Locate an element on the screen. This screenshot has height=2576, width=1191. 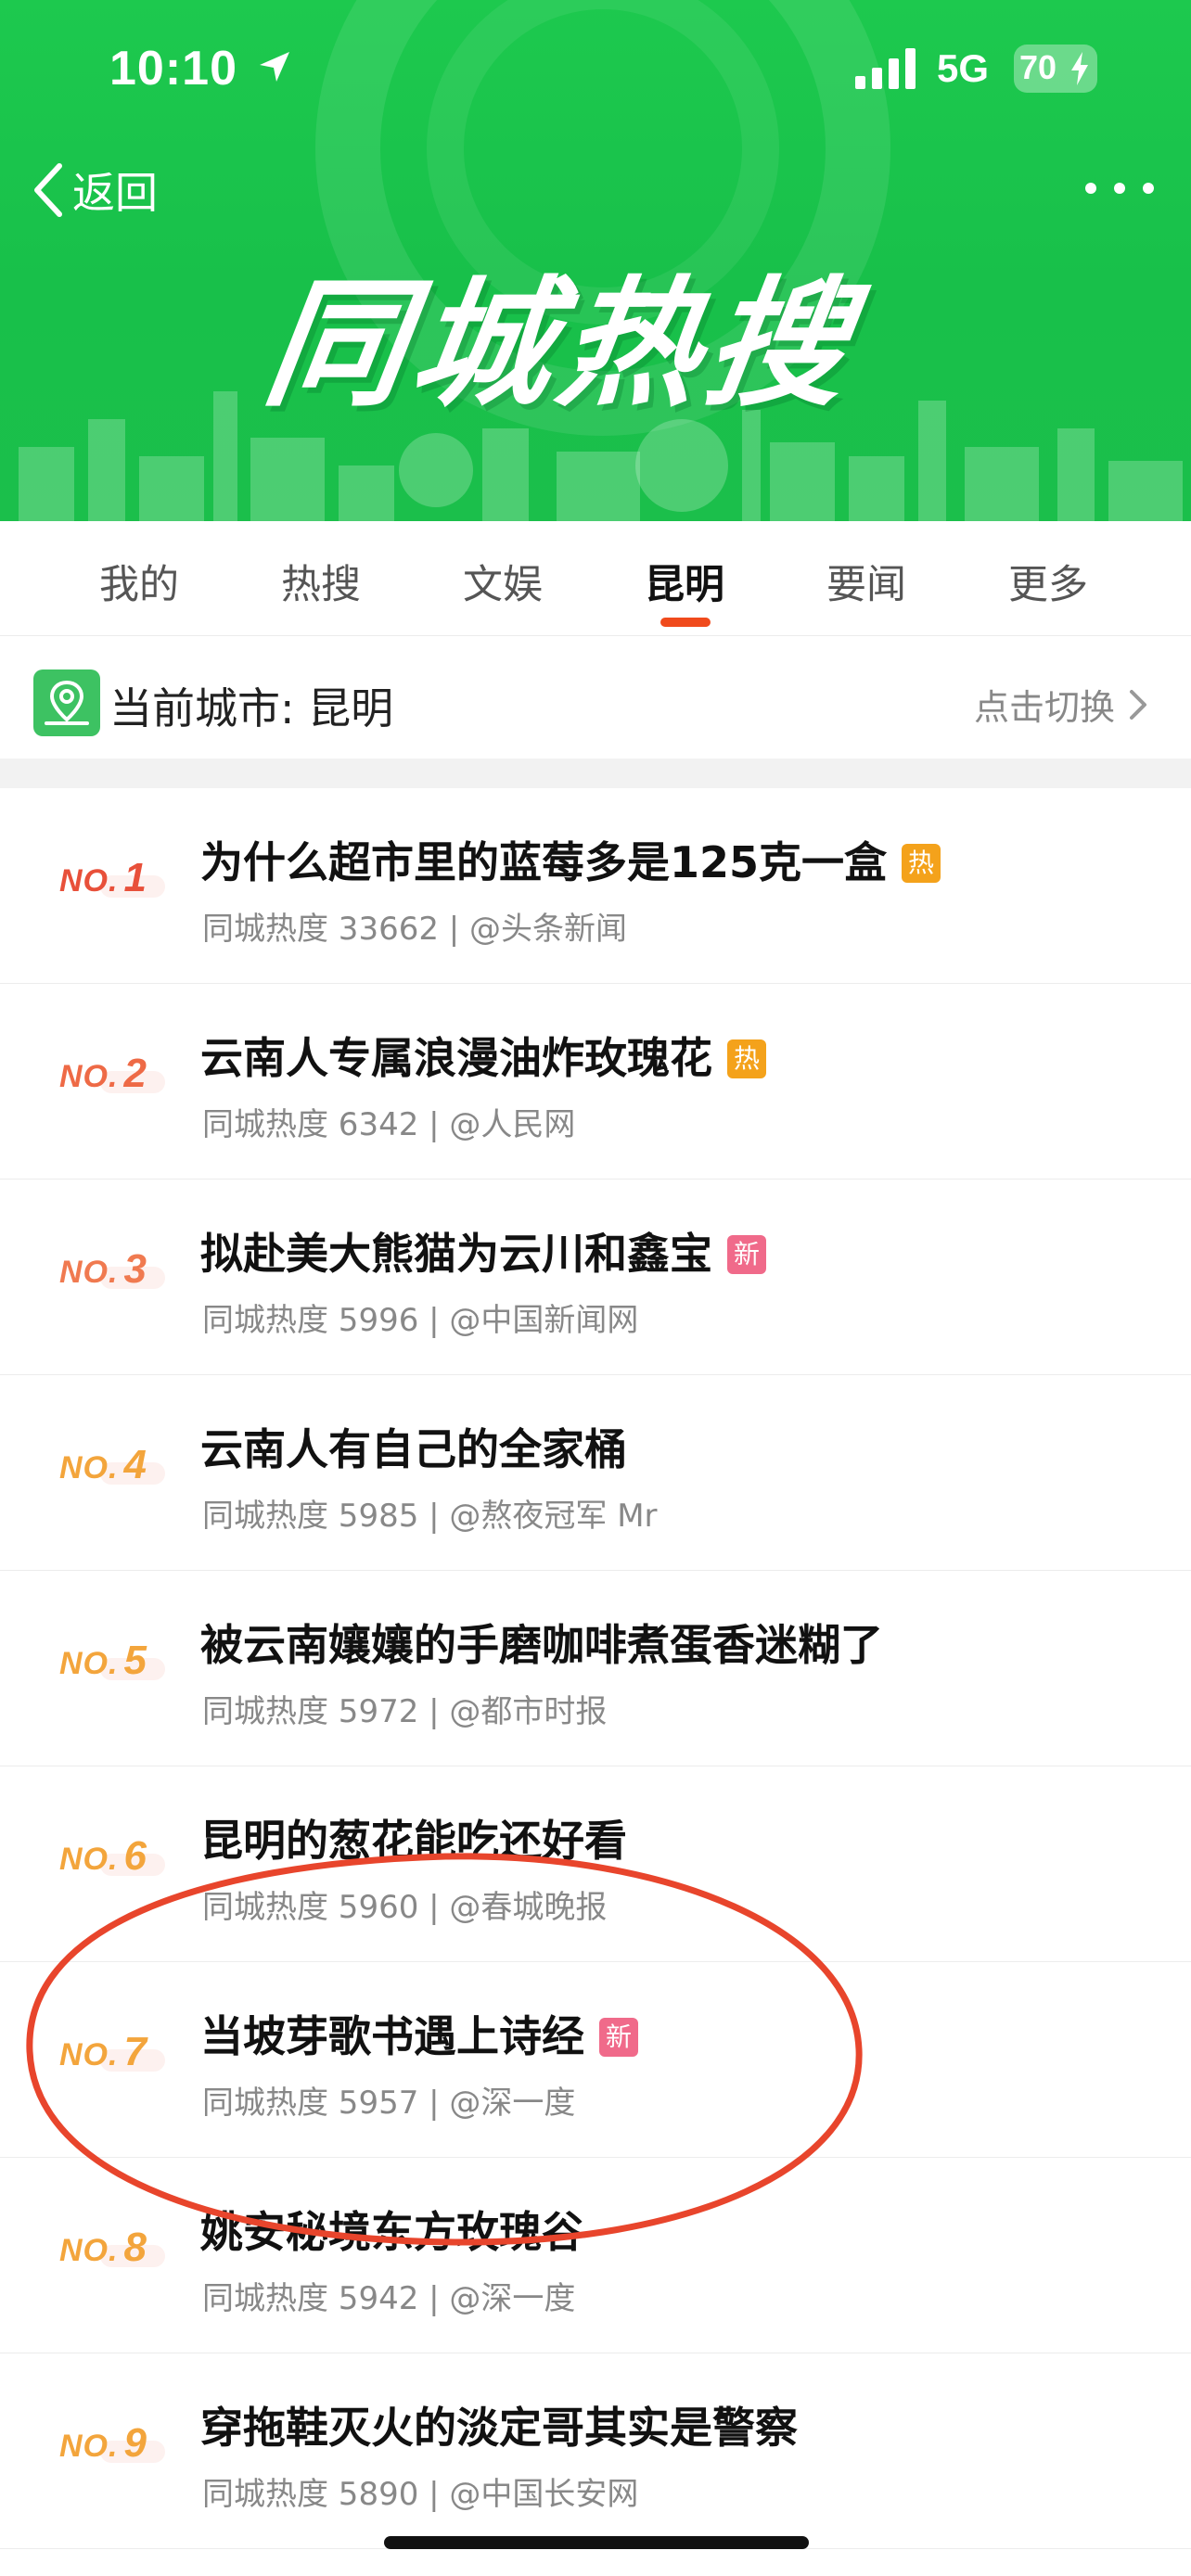
item-title-row: 为什么超市里的蓝莓多是125克一盒热 is located at coordinates (571, 860).